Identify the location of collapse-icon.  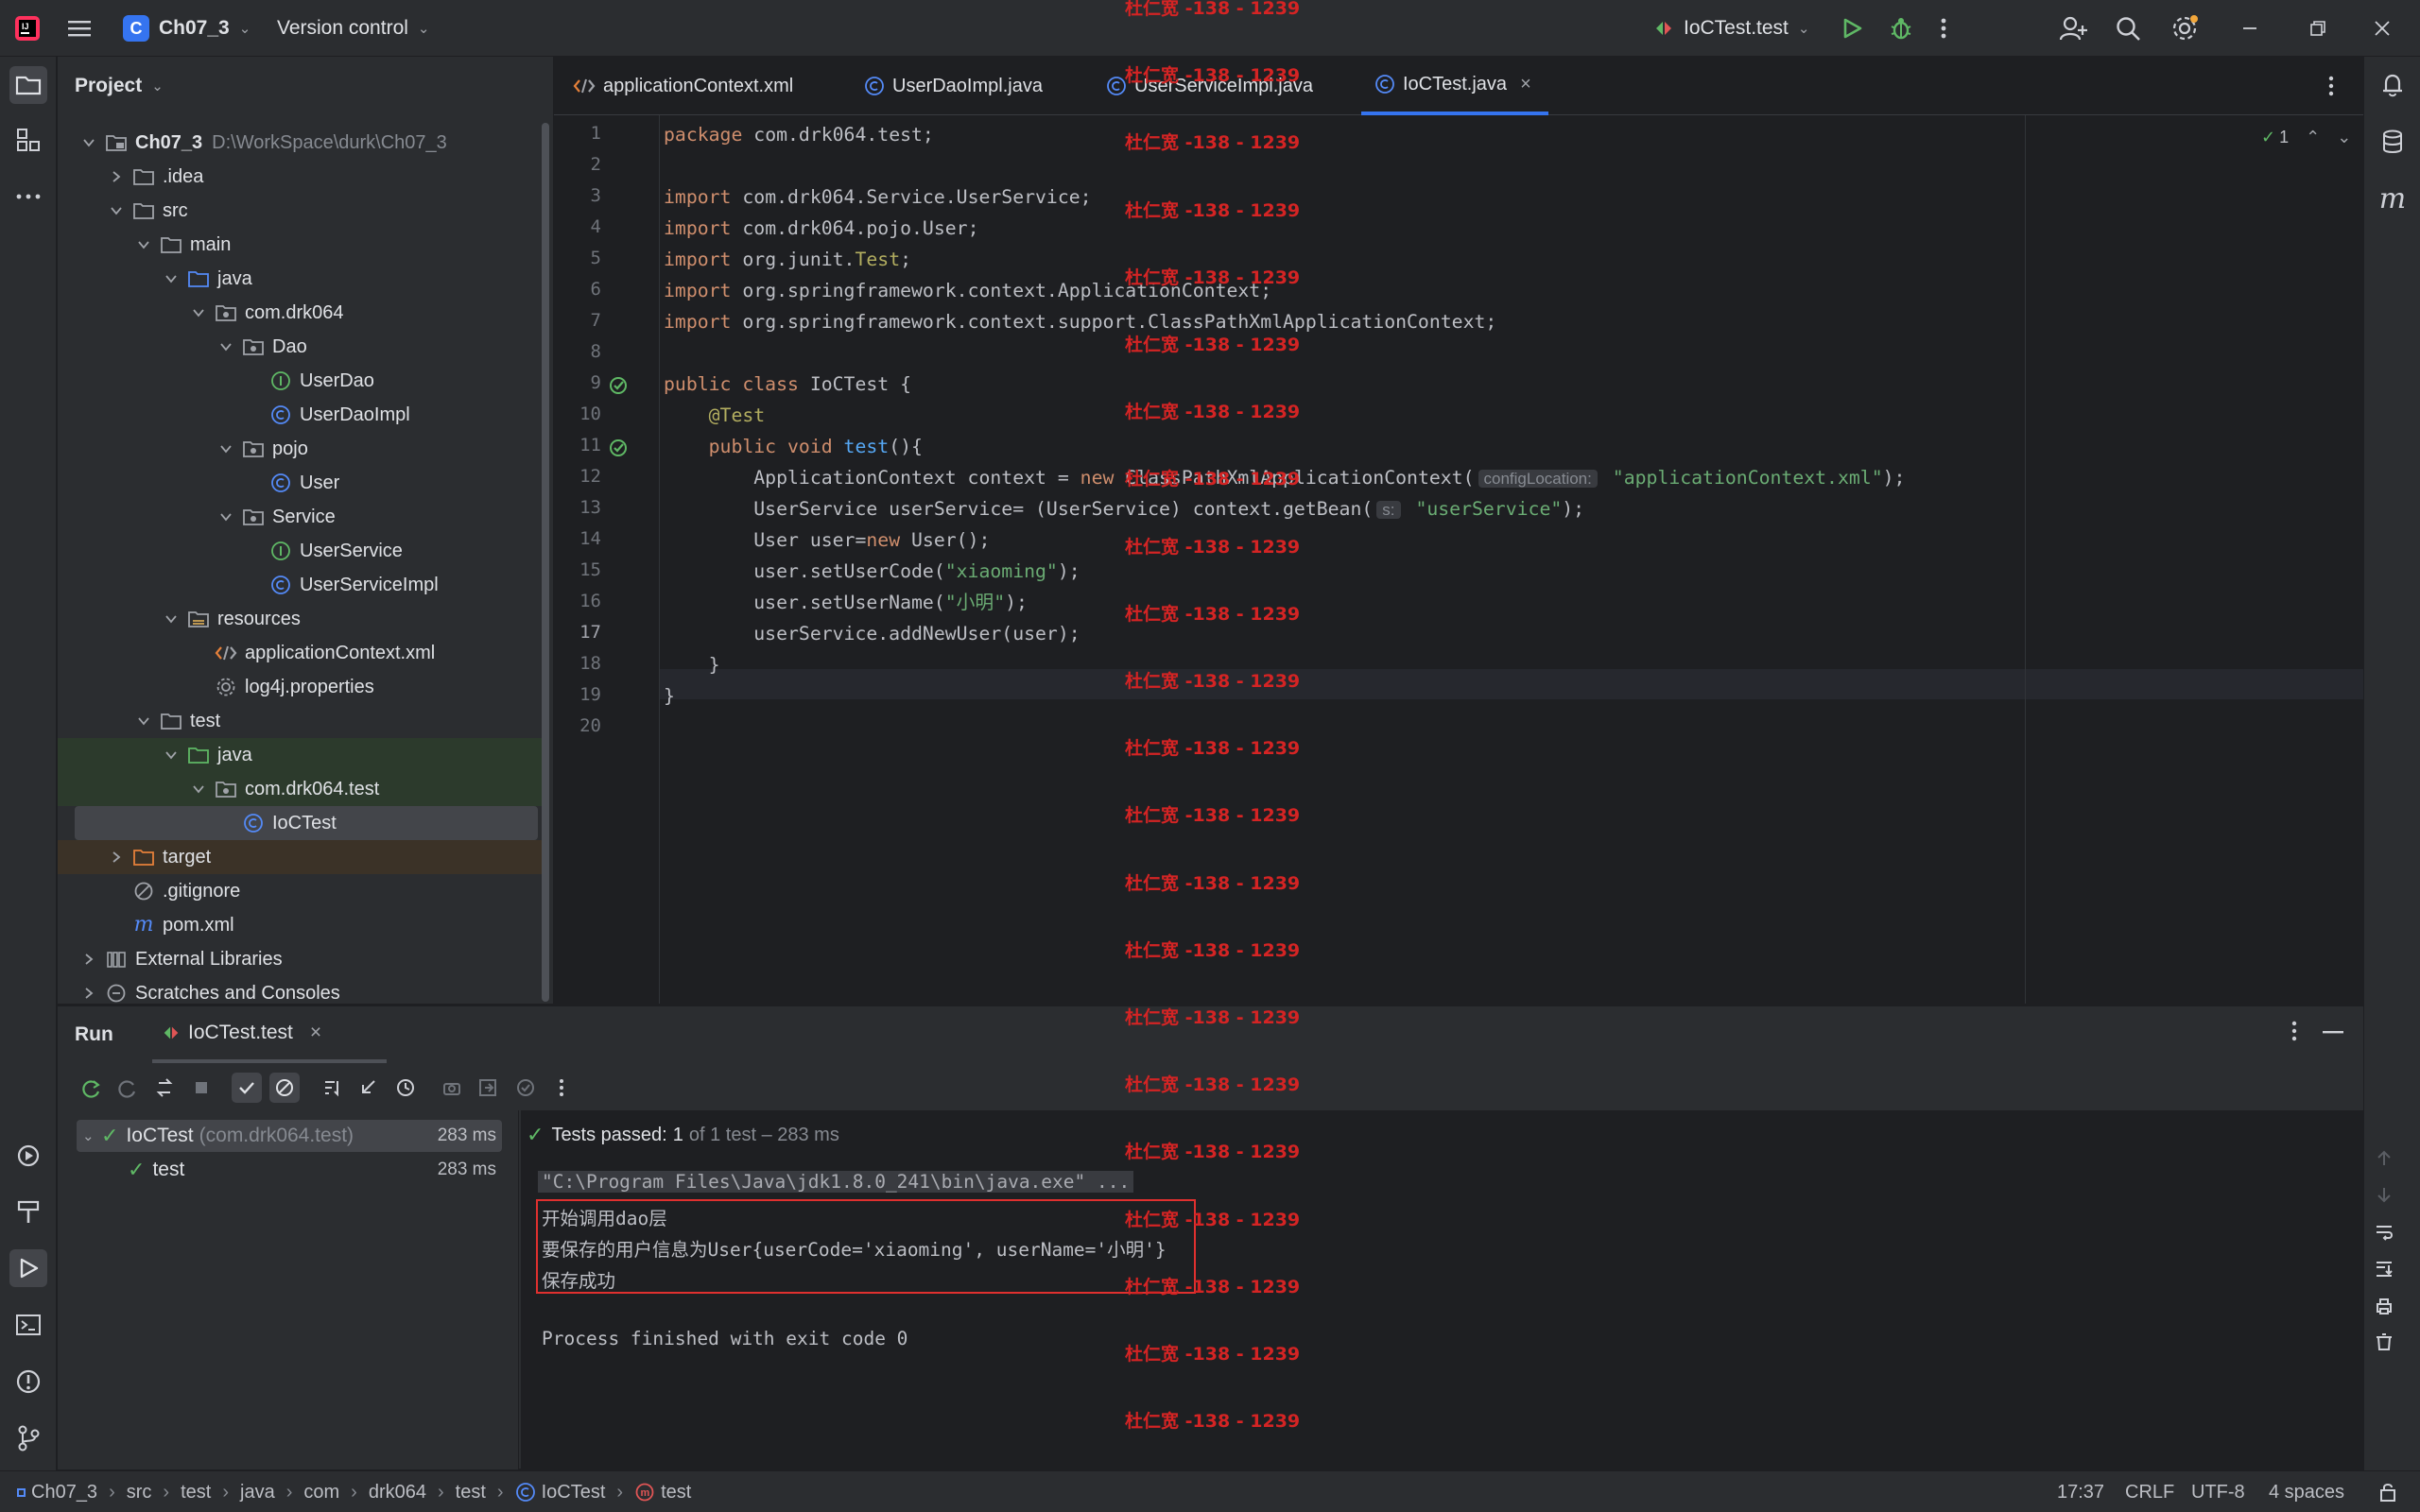
(368, 1088).